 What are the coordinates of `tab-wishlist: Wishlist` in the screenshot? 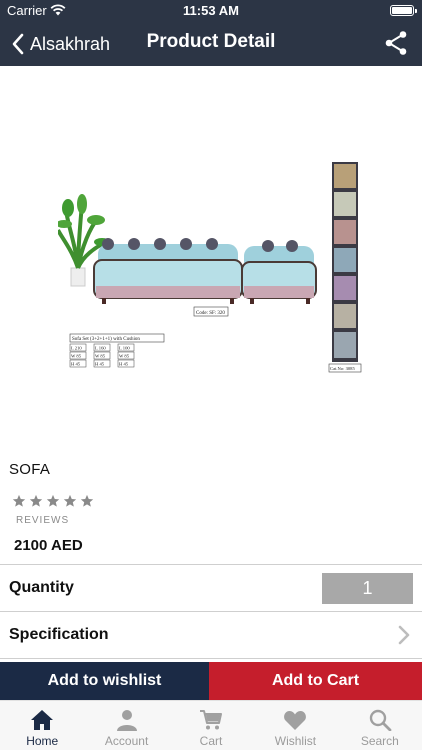 It's located at (295, 725).